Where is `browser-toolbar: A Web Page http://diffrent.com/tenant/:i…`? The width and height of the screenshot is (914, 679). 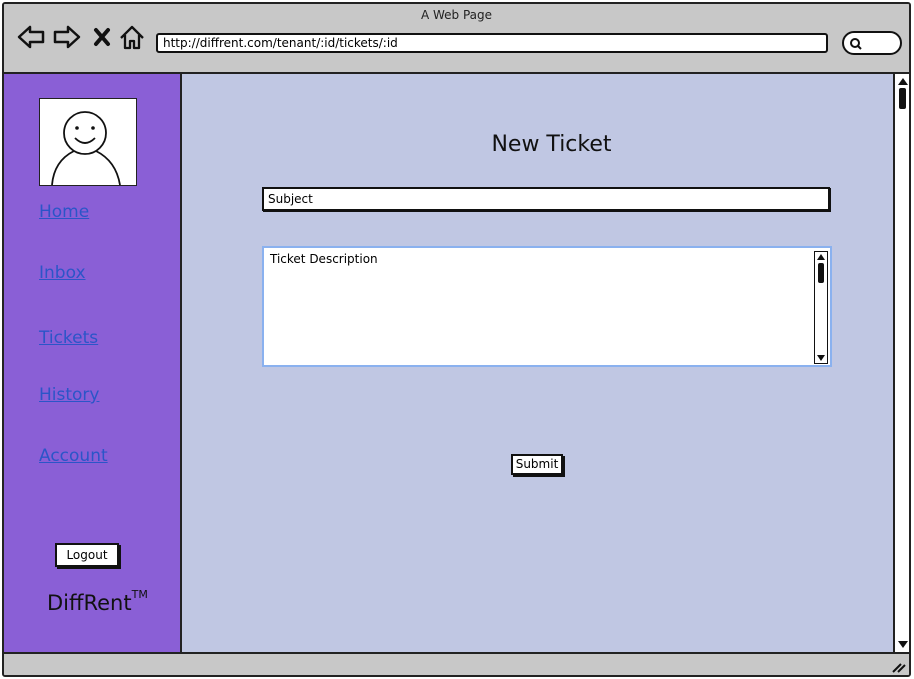 browser-toolbar: A Web Page http://diffrent.com/tenant/:i… is located at coordinates (456, 39).